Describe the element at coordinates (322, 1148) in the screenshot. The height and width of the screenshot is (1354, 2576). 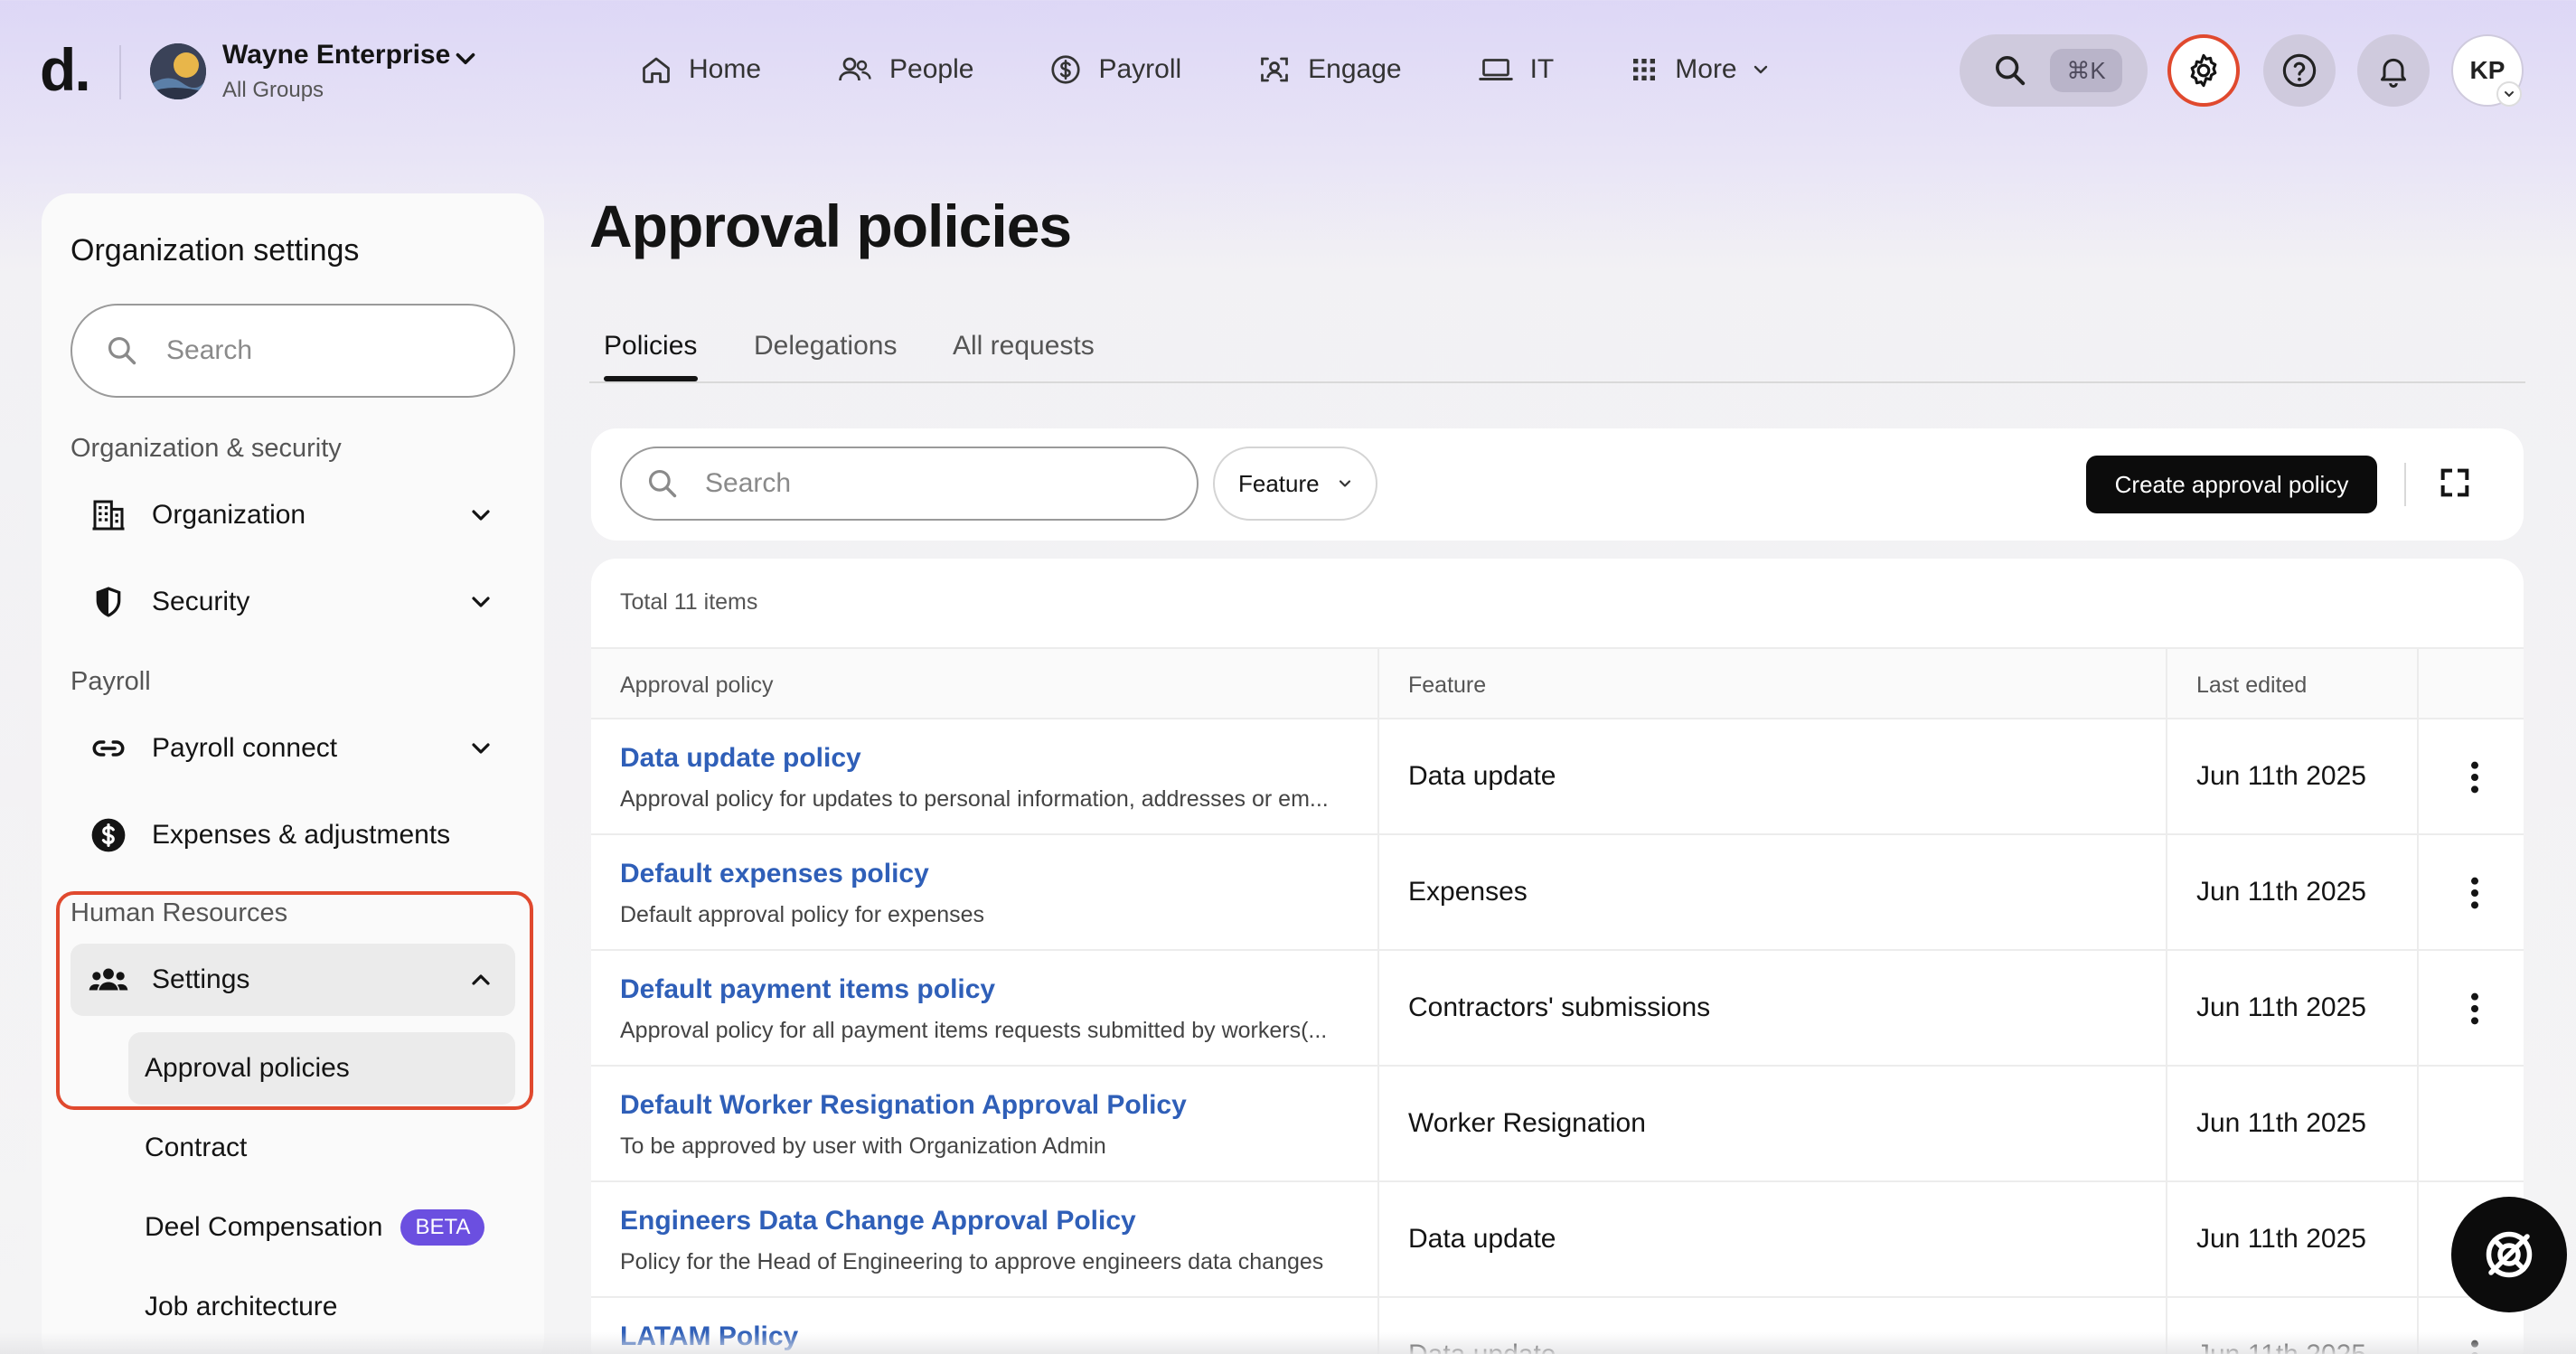
I see `sidebar-item-contract: Contract` at that location.